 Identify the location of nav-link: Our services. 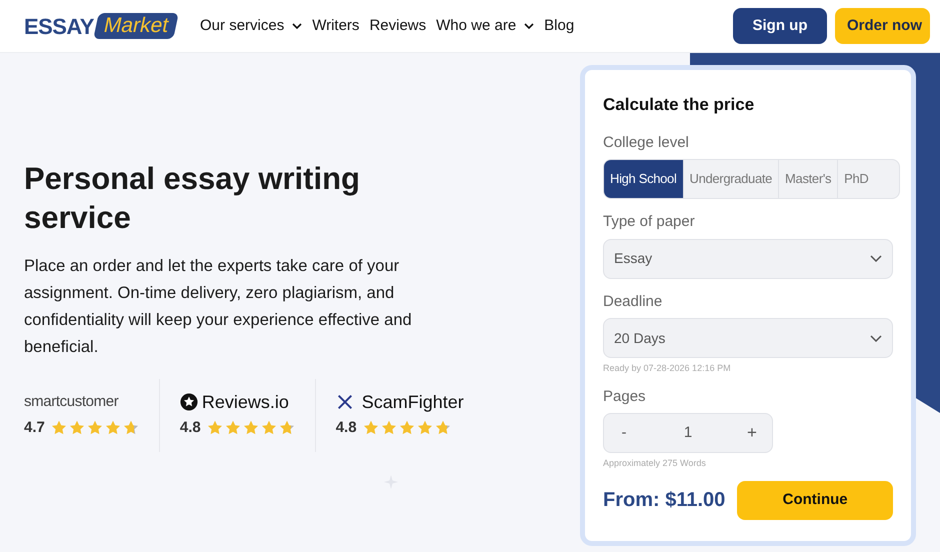
(242, 26).